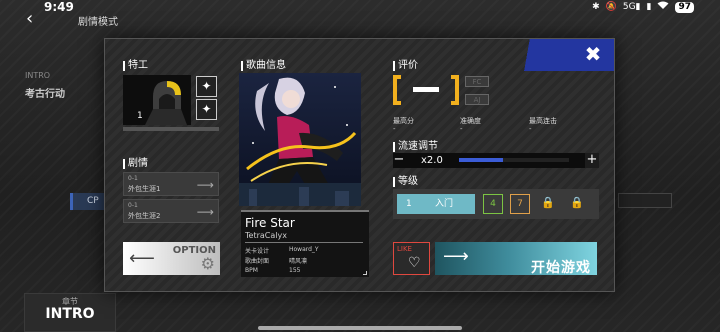 This screenshot has width=720, height=332. Describe the element at coordinates (415, 147) in the screenshot. I see `speed-section-title: 流速调节` at that location.